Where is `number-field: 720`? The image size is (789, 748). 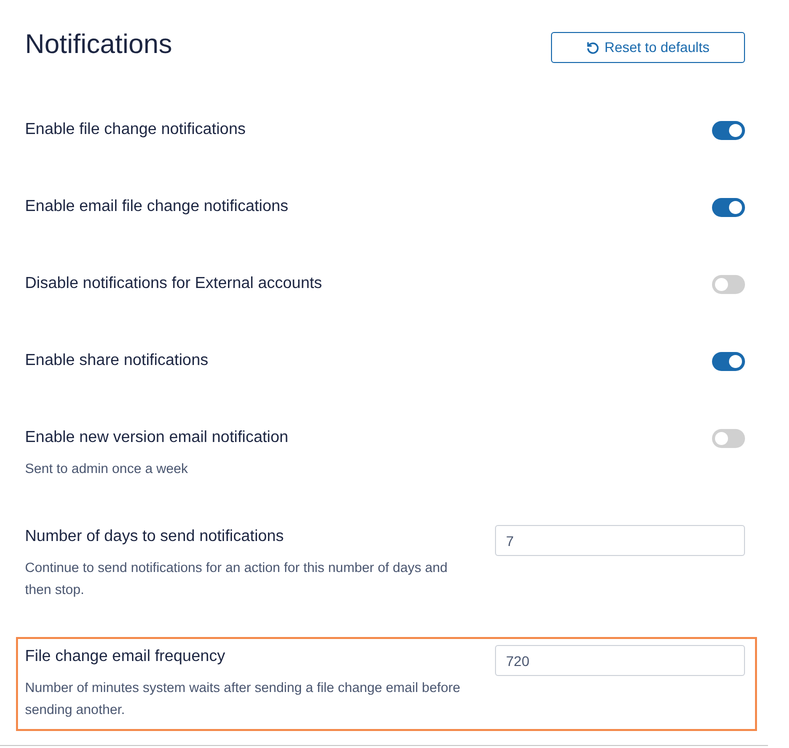 number-field: 720 is located at coordinates (620, 660).